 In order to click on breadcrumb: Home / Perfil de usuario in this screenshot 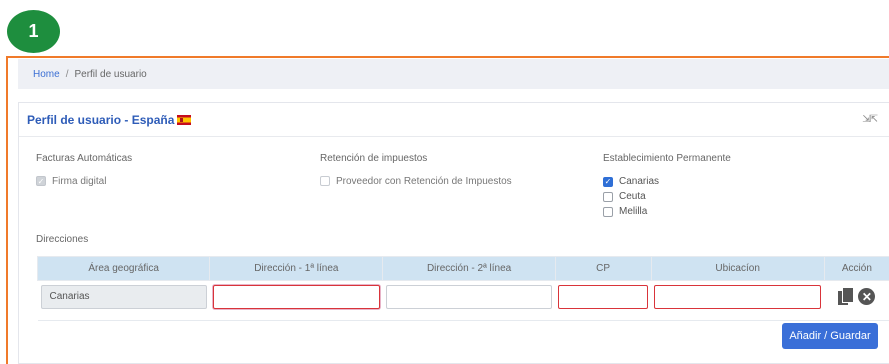, I will do `click(453, 74)`.